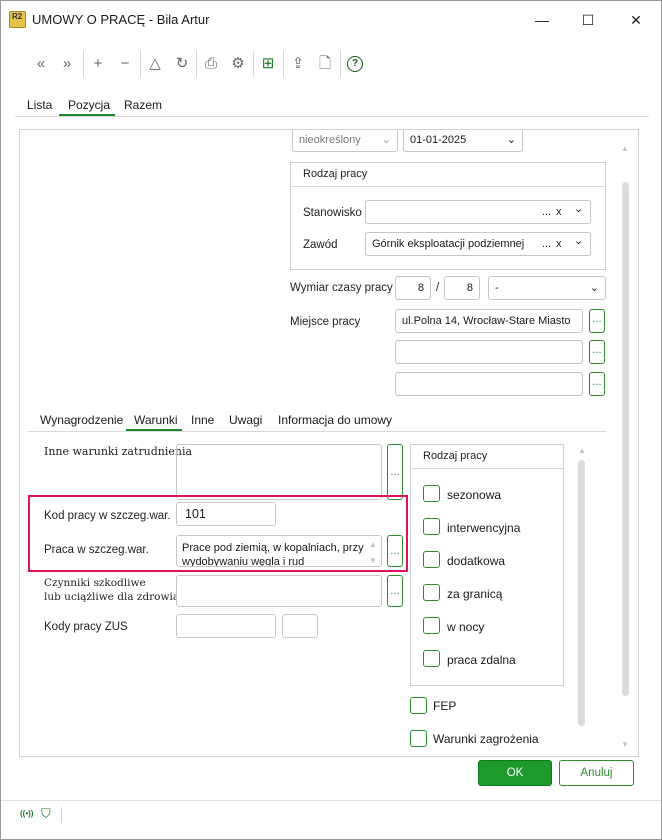 The width and height of the screenshot is (662, 840). I want to click on cancel-button: Anuluj, so click(596, 773).